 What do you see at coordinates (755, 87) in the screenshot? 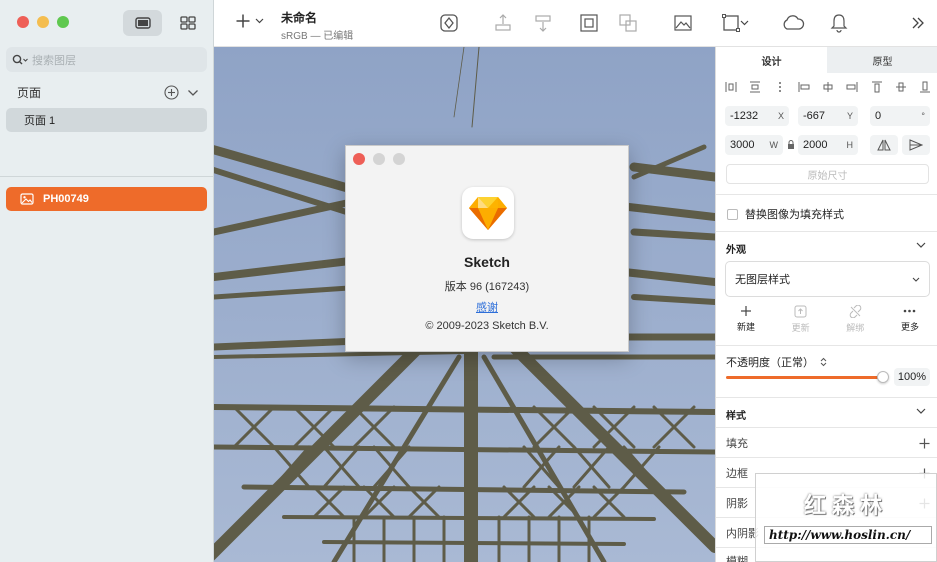
I see `distribute-vertical-icon` at bounding box center [755, 87].